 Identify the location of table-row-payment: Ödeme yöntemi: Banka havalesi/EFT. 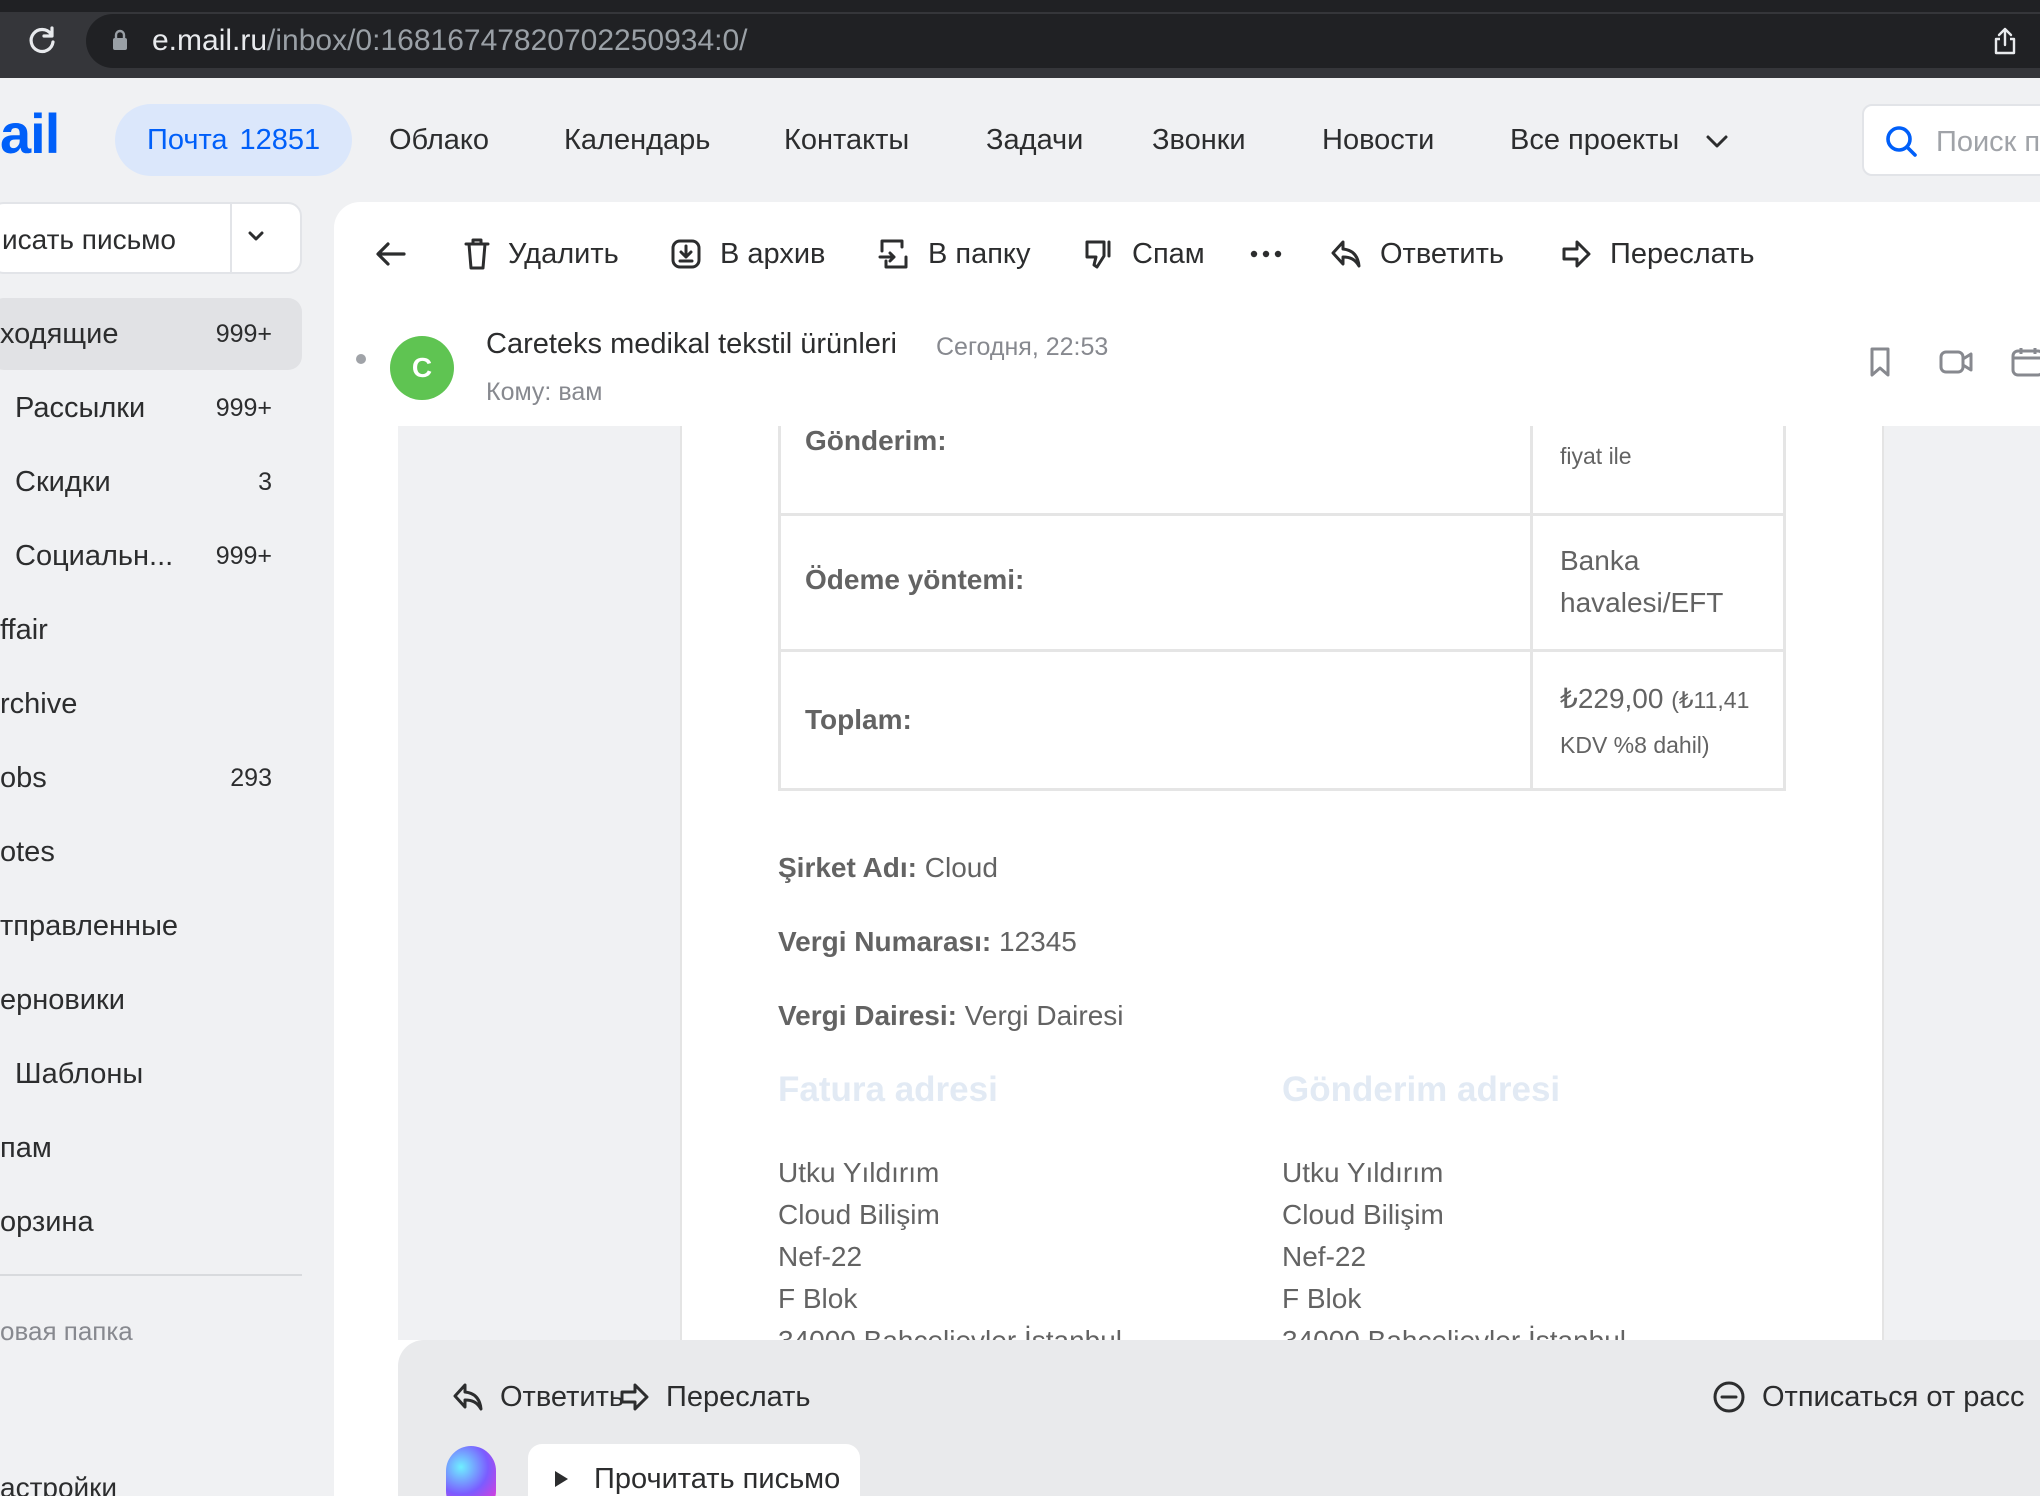
(1282, 582).